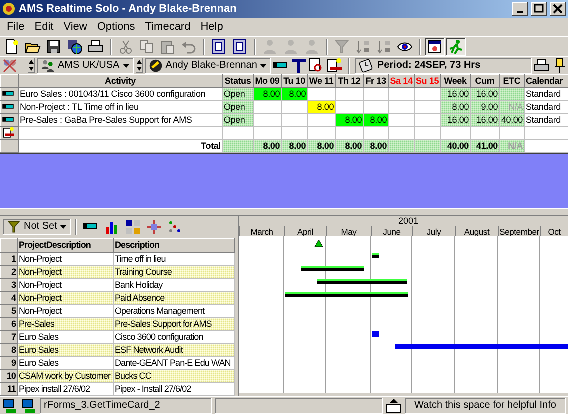 The width and height of the screenshot is (568, 414). I want to click on menu-item: File, so click(16, 27).